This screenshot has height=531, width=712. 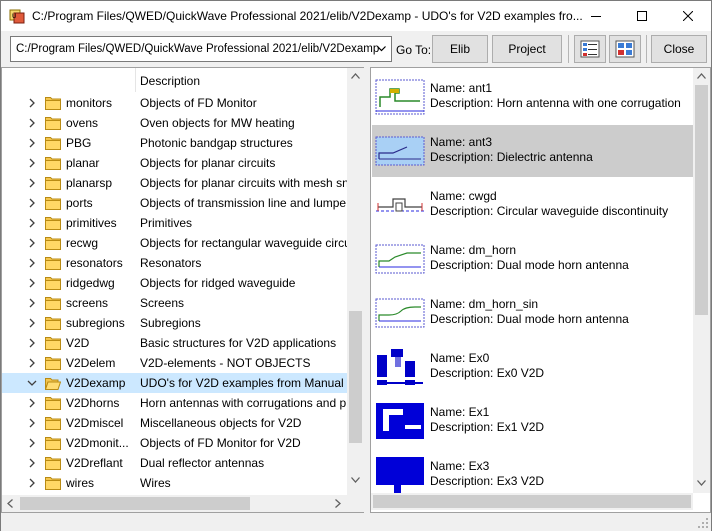 I want to click on list-view-button, so click(x=590, y=49).